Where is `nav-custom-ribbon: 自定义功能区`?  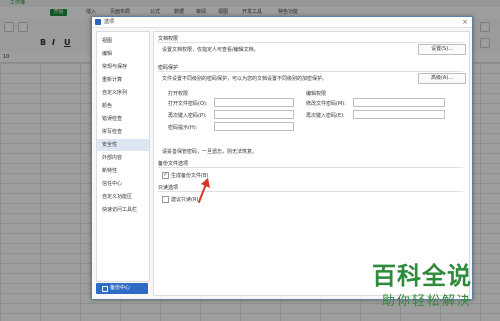
nav-custom-ribbon: 自定义功能区 is located at coordinates (123, 197).